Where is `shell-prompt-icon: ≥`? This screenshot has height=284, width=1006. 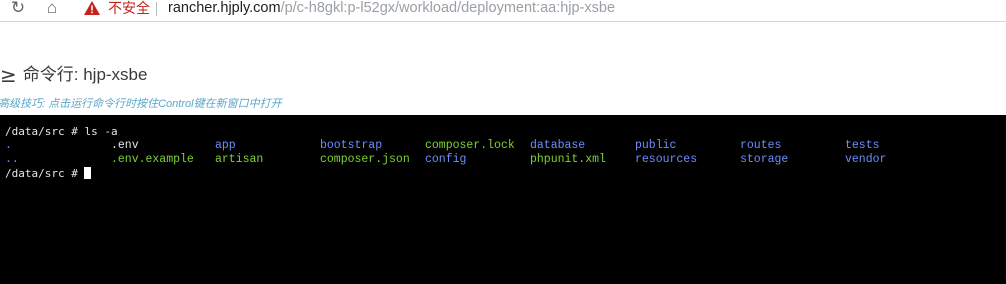
shell-prompt-icon: ≥ is located at coordinates (8, 75).